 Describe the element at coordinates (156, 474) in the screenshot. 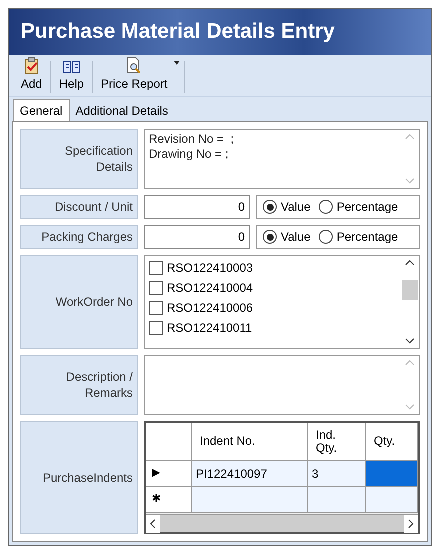

I see `row-marker: ▶` at that location.